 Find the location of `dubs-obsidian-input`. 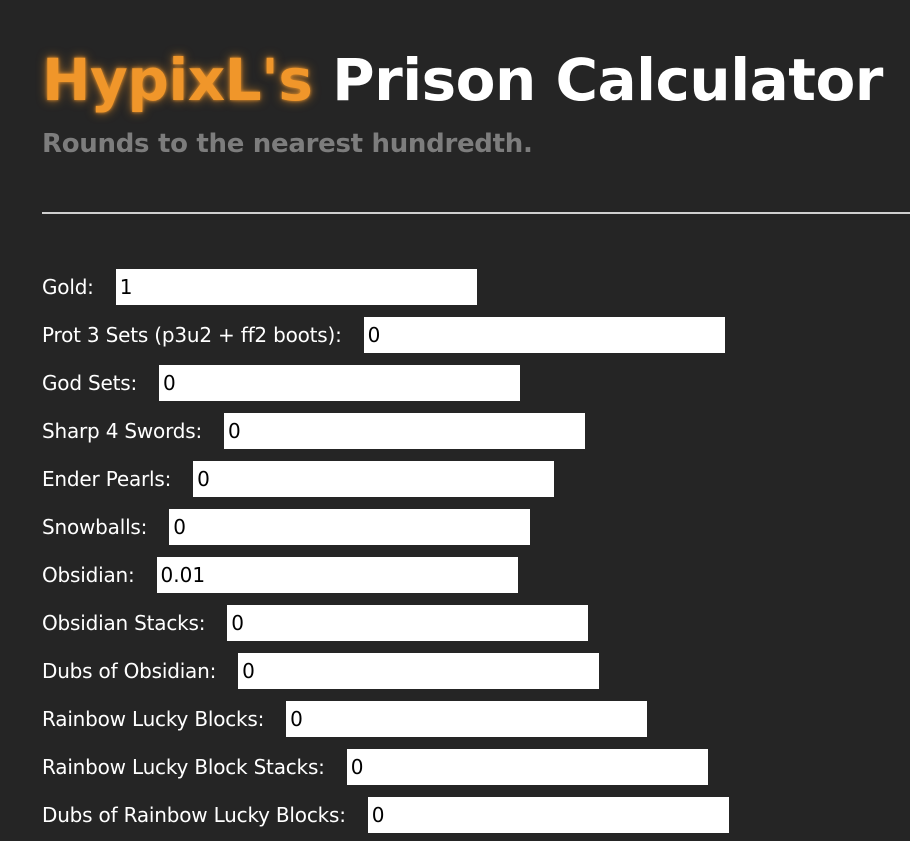

dubs-obsidian-input is located at coordinates (419, 671).